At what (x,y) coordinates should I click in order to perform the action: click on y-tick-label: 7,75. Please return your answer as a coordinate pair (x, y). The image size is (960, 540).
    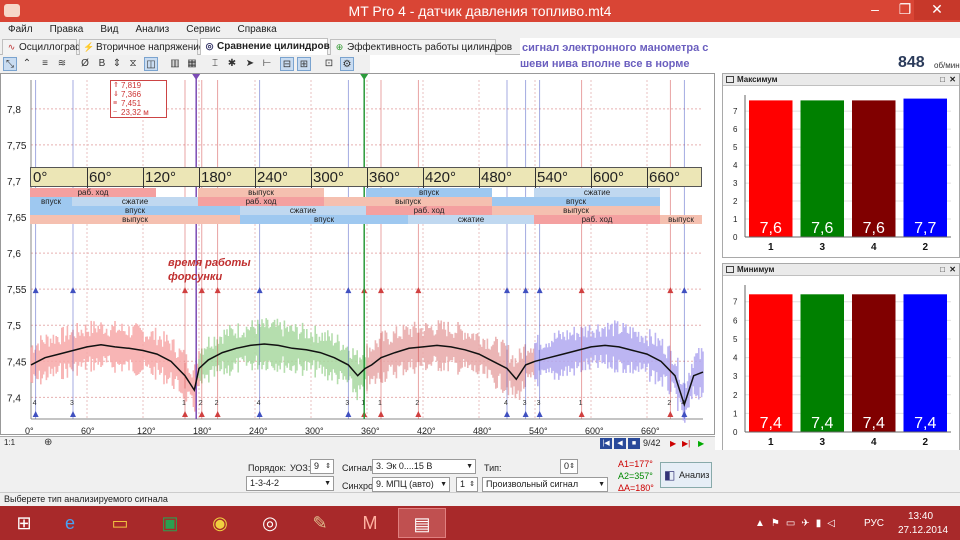
    Looking at the image, I should click on (17, 146).